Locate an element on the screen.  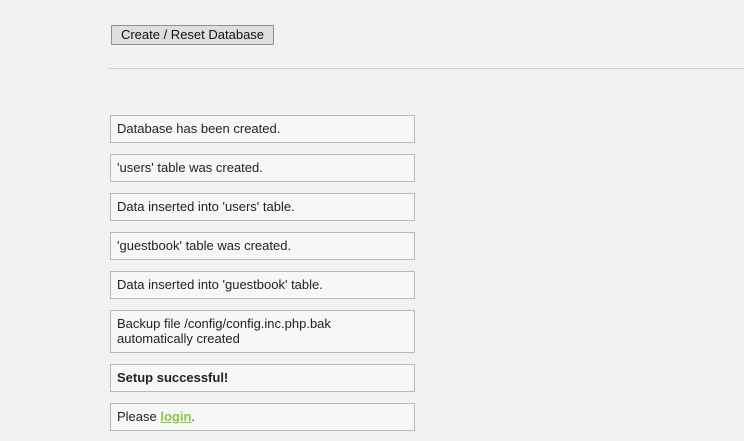
message-database-created: Database has been created. is located at coordinates (262, 129).